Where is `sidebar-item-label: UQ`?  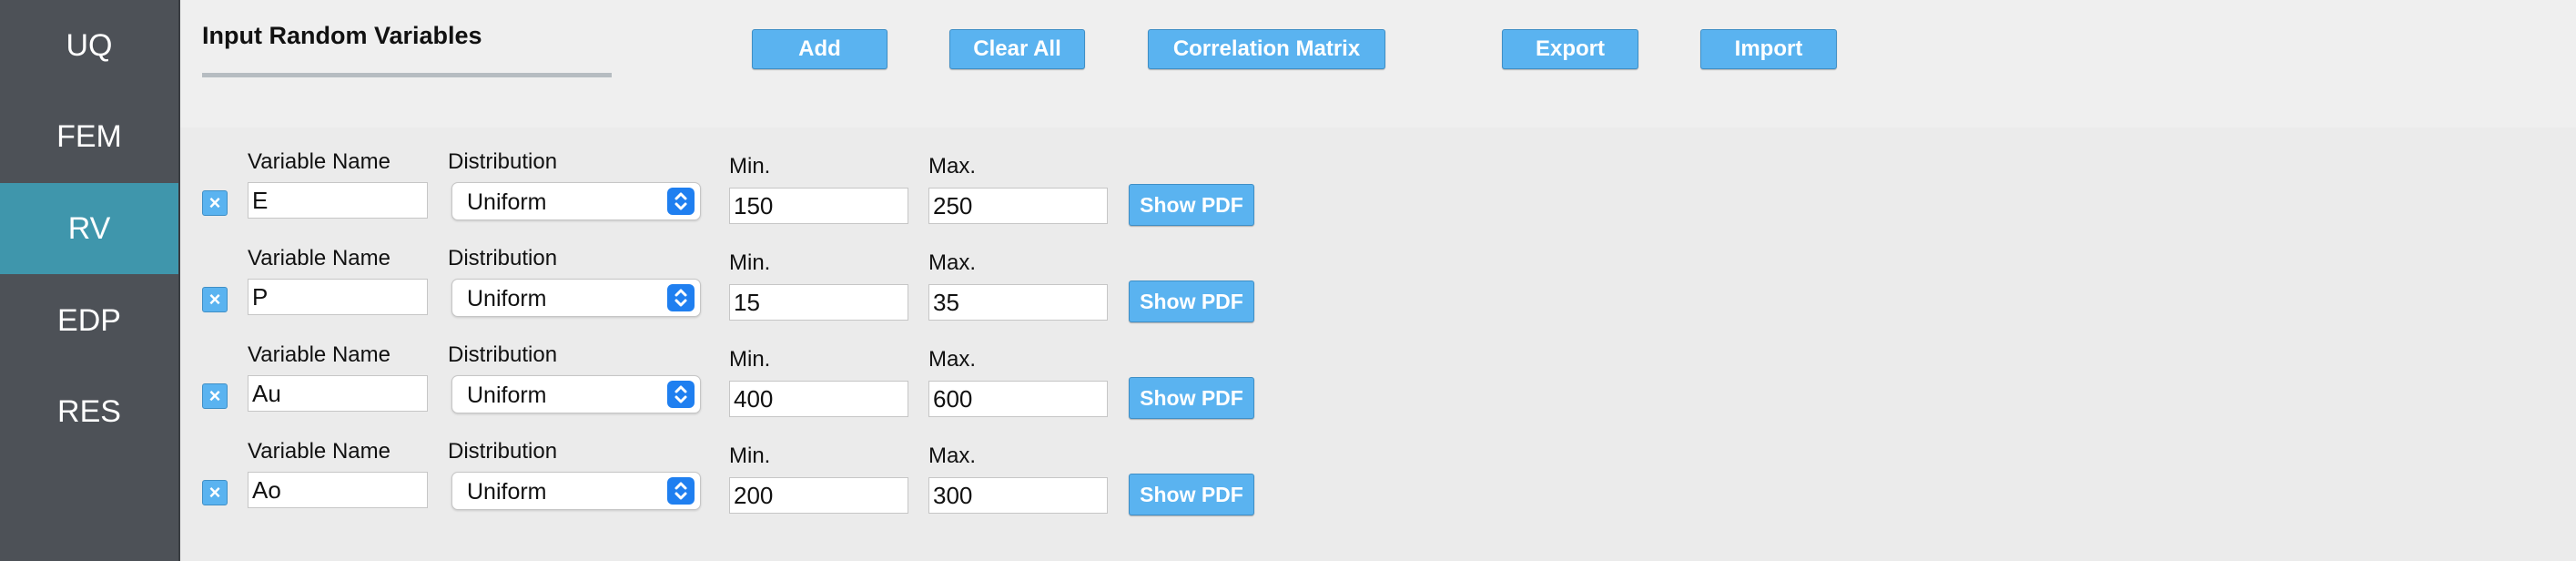
sidebar-item-label: UQ is located at coordinates (89, 45).